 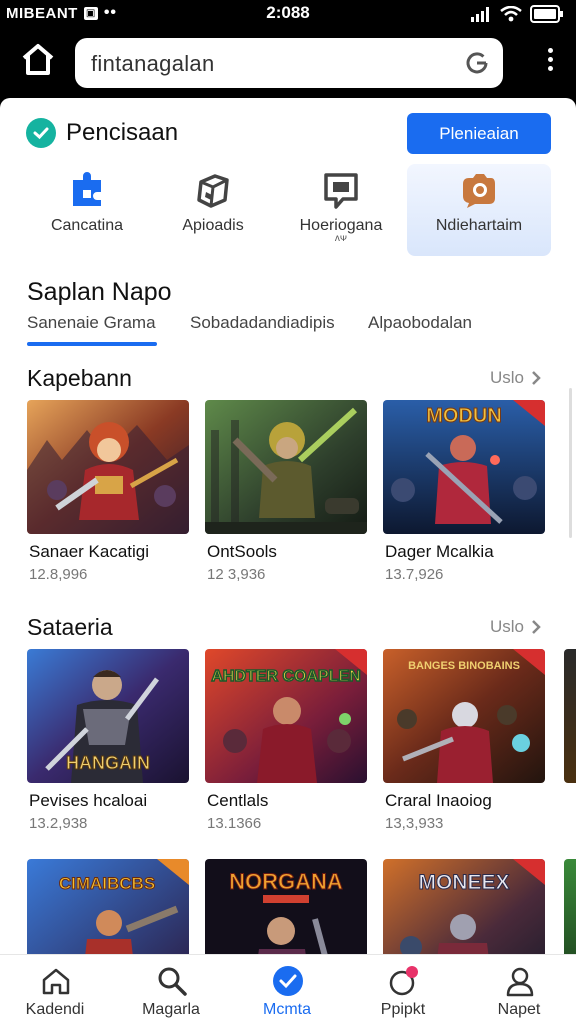 I want to click on quick-action-label: Ndiehartaim, so click(x=479, y=225).